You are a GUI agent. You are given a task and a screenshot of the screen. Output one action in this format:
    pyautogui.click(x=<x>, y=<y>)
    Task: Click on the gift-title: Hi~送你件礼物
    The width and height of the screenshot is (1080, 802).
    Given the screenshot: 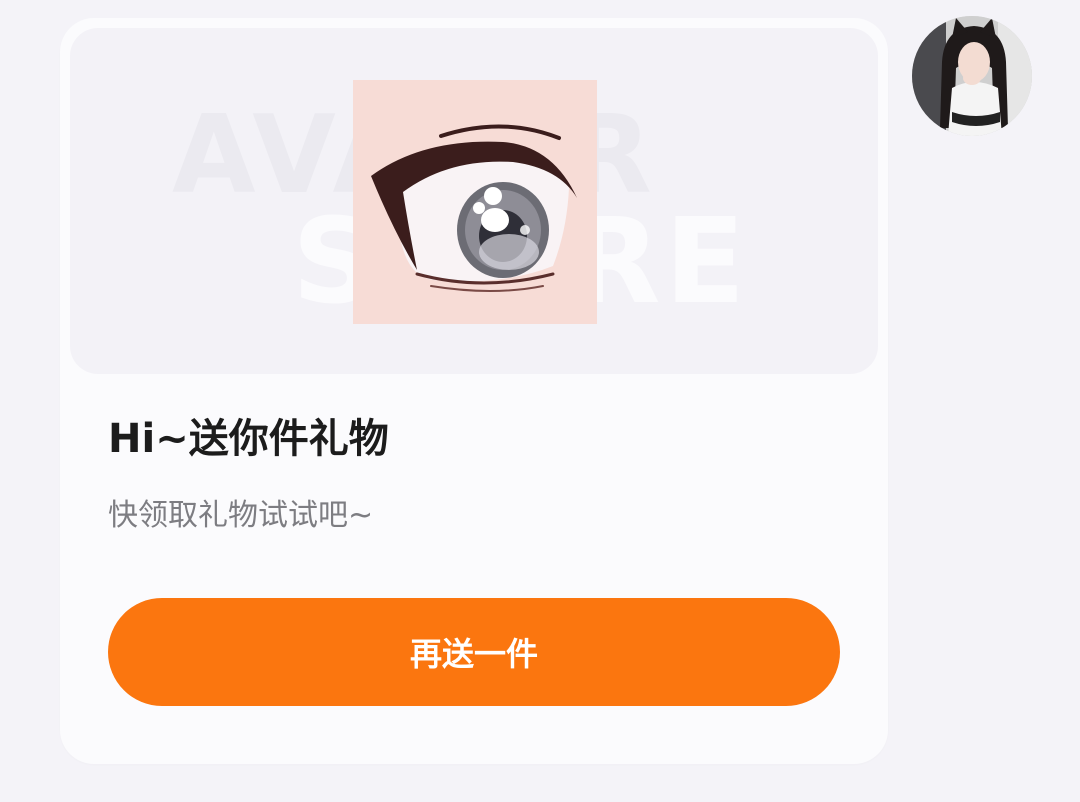 What is the action you would take?
    pyautogui.click(x=248, y=439)
    